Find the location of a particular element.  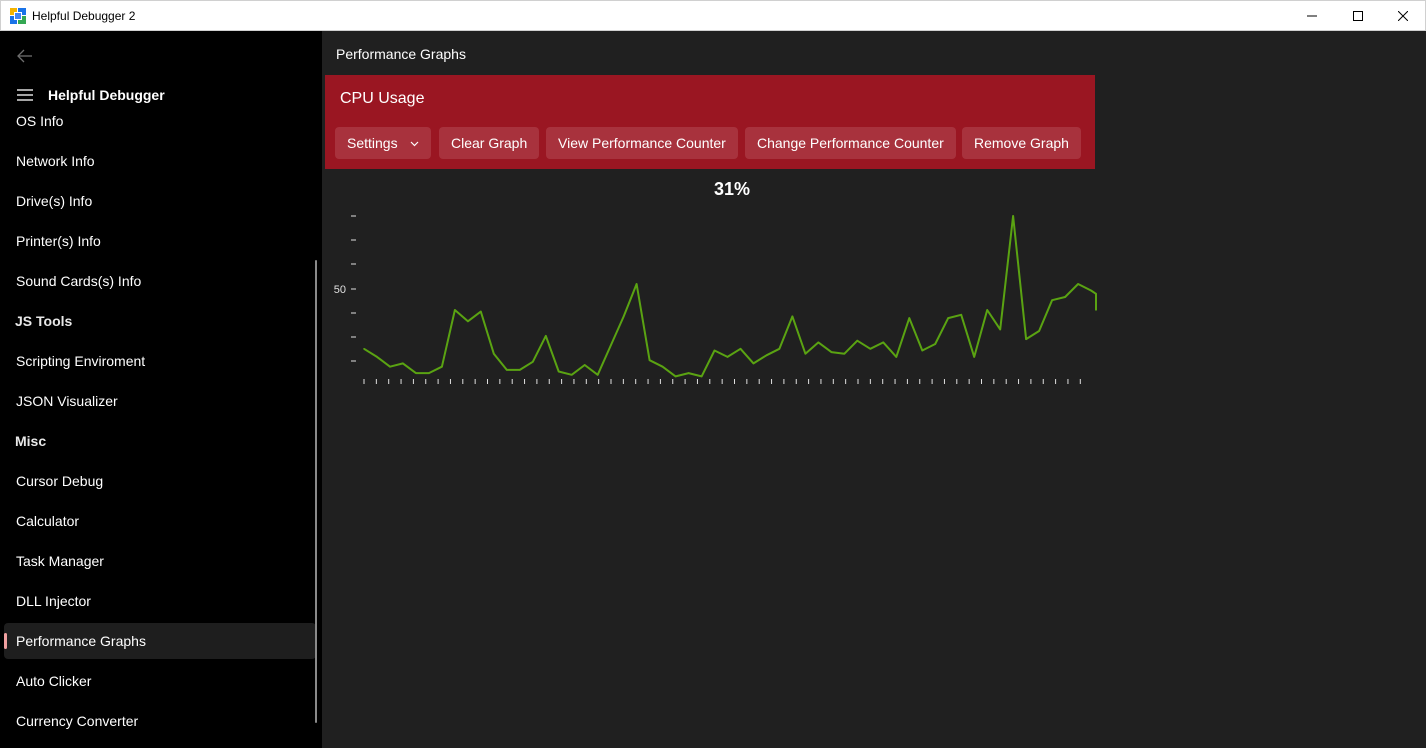

sidebar-item-label: Task Manager is located at coordinates (60, 561).